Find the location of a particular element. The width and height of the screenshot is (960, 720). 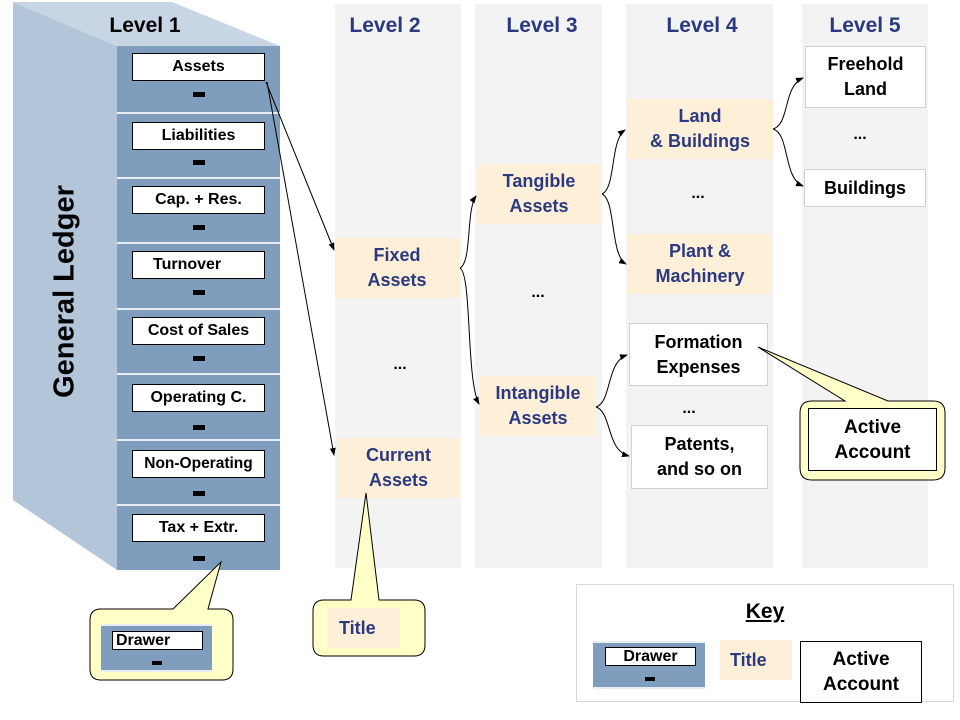

drawer-cap-res: Cap. + Res. is located at coordinates (198, 209).